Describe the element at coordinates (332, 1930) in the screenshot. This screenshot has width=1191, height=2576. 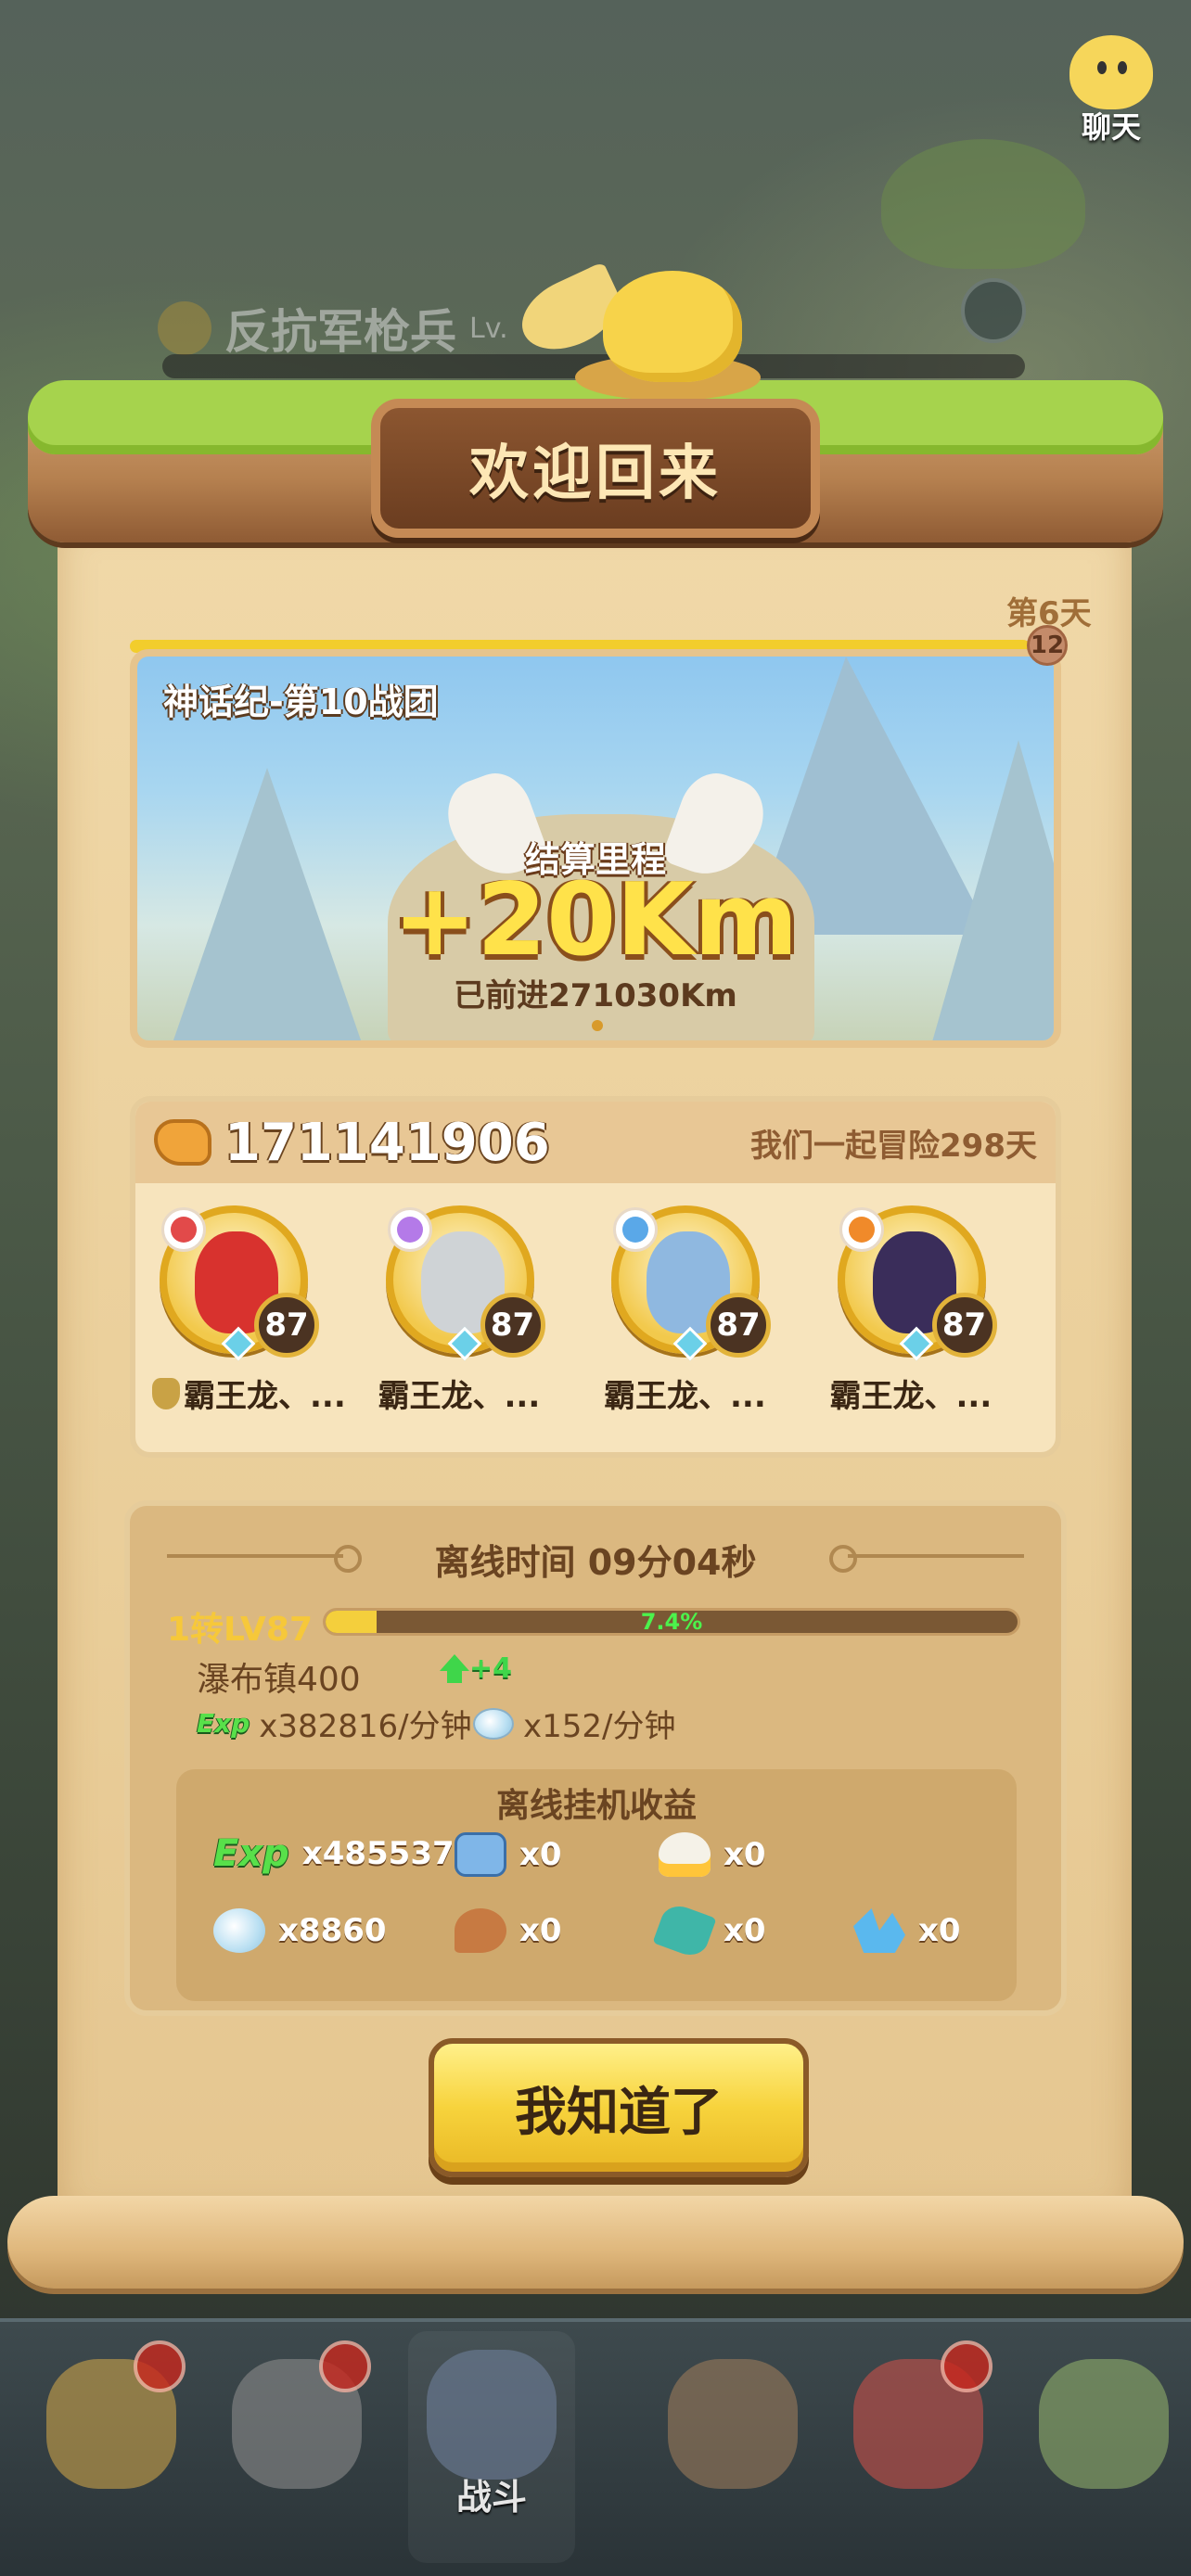
I see `reward-value: x8860` at that location.